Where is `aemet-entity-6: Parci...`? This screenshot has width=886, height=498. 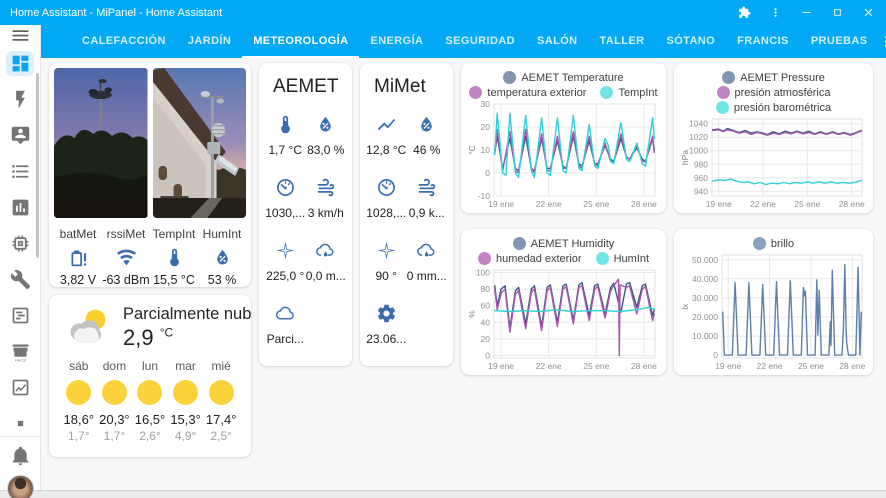
aemet-entity-6: Parci... is located at coordinates (285, 324).